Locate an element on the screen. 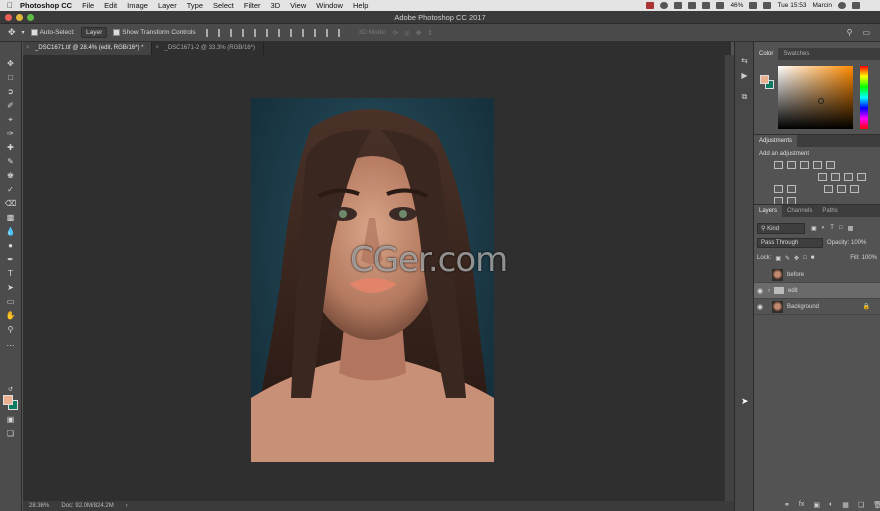 This screenshot has height=511, width=880. color-field is located at coordinates (815, 97).